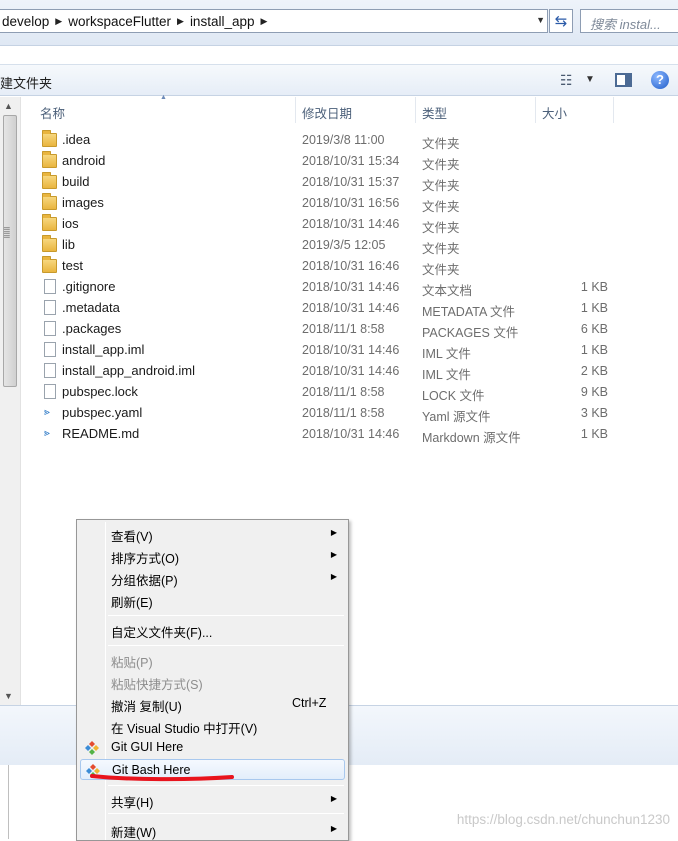  I want to click on file-modified-date: 2018/11/1 8:58, so click(343, 392).